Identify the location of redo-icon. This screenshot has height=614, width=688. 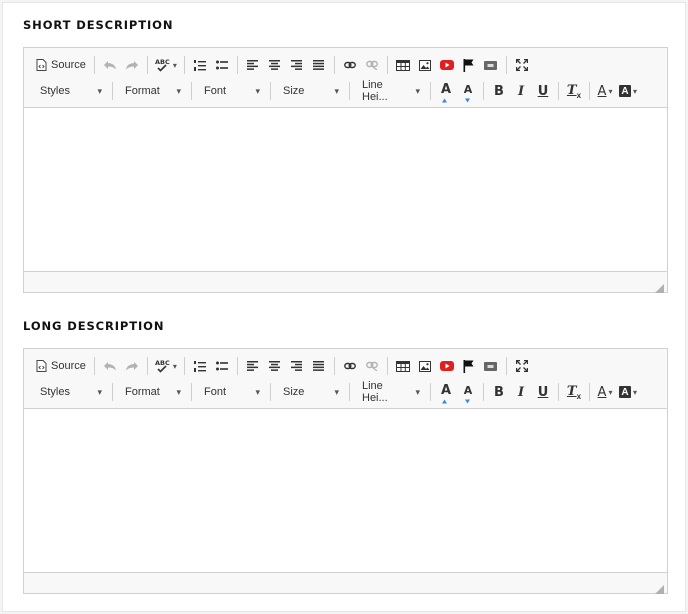
(132, 65).